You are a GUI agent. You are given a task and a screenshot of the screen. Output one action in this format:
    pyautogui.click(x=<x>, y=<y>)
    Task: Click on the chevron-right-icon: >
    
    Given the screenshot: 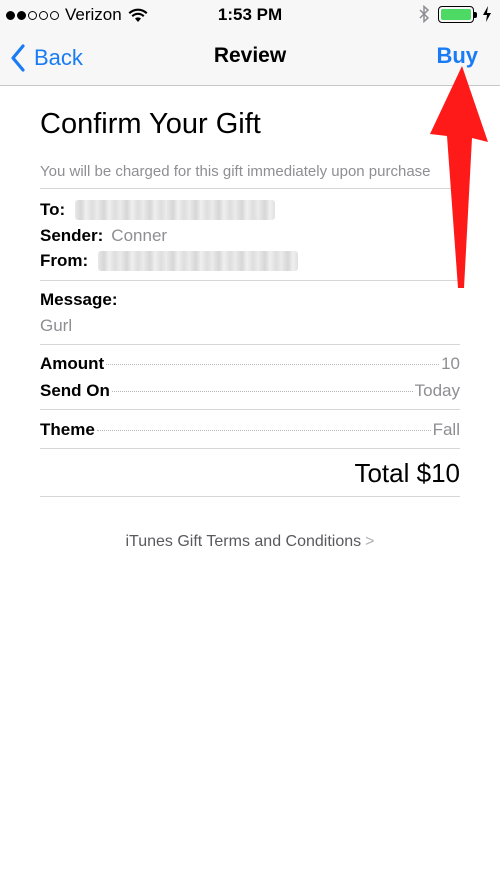 What is the action you would take?
    pyautogui.click(x=370, y=541)
    